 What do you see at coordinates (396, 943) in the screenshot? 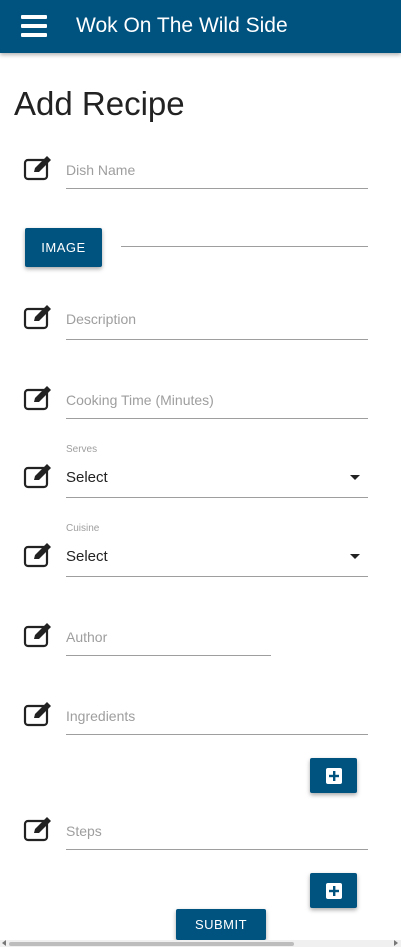
I see `scroll-right-arrow-icon` at bounding box center [396, 943].